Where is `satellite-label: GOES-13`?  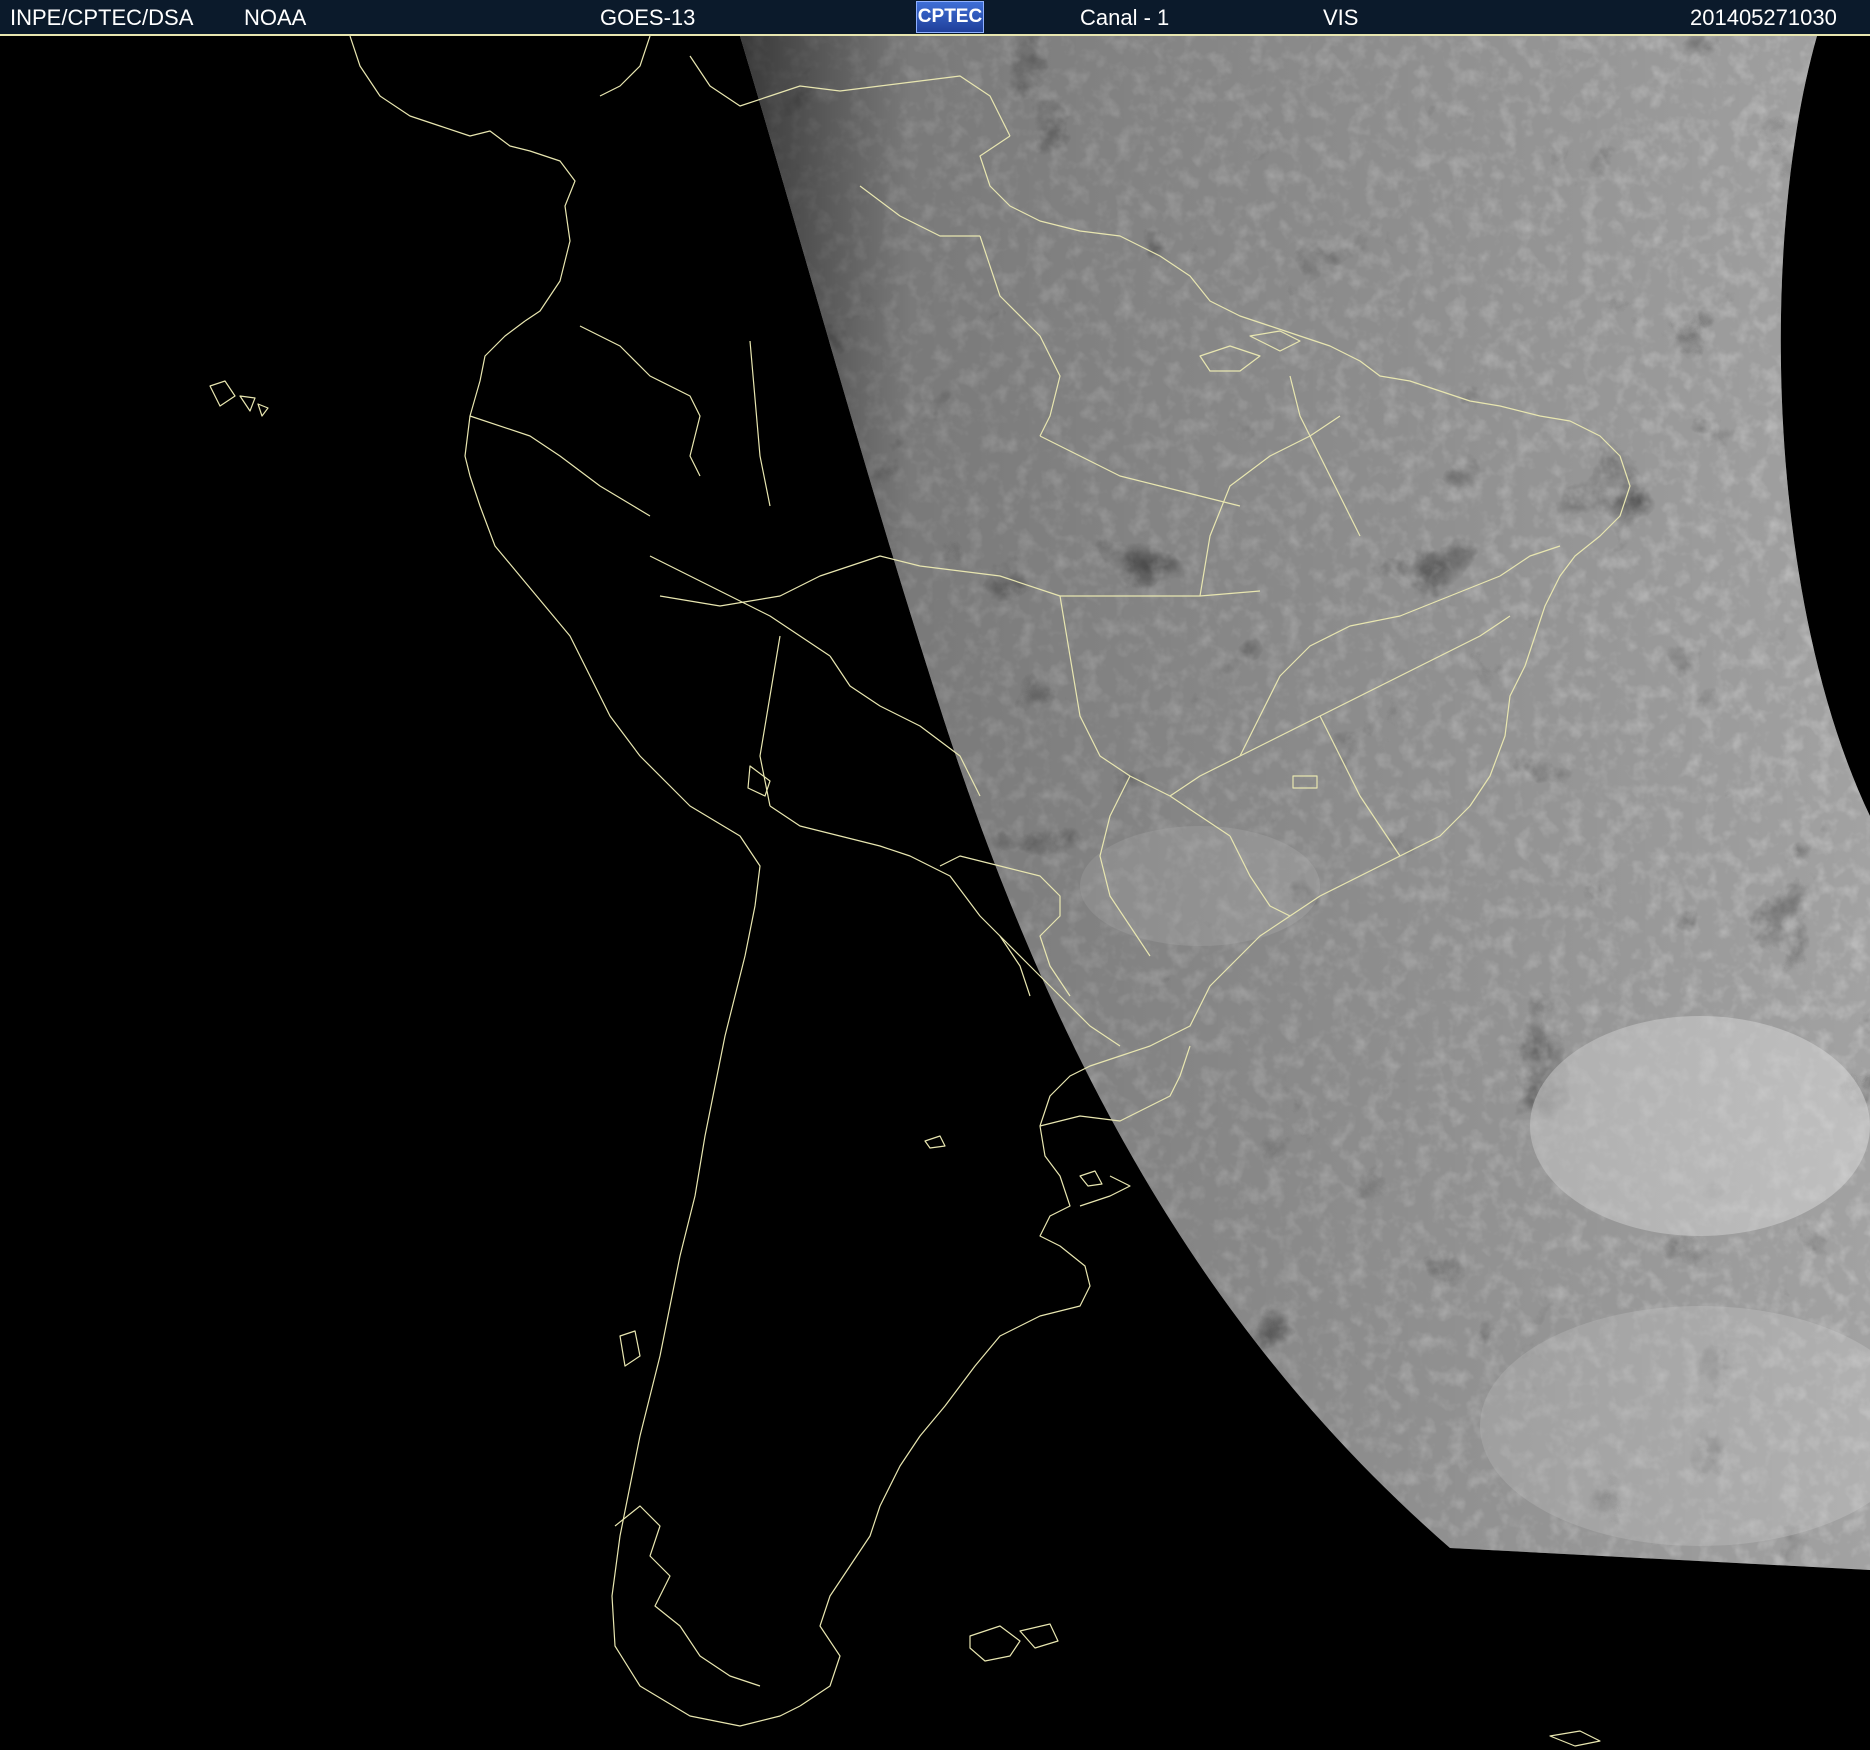 satellite-label: GOES-13 is located at coordinates (648, 17).